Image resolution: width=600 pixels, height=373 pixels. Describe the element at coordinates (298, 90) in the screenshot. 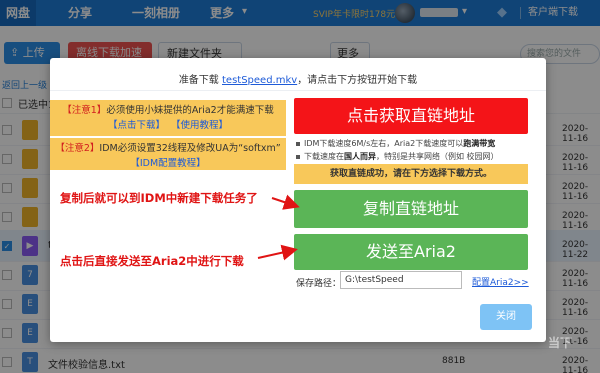

I see `divider` at that location.